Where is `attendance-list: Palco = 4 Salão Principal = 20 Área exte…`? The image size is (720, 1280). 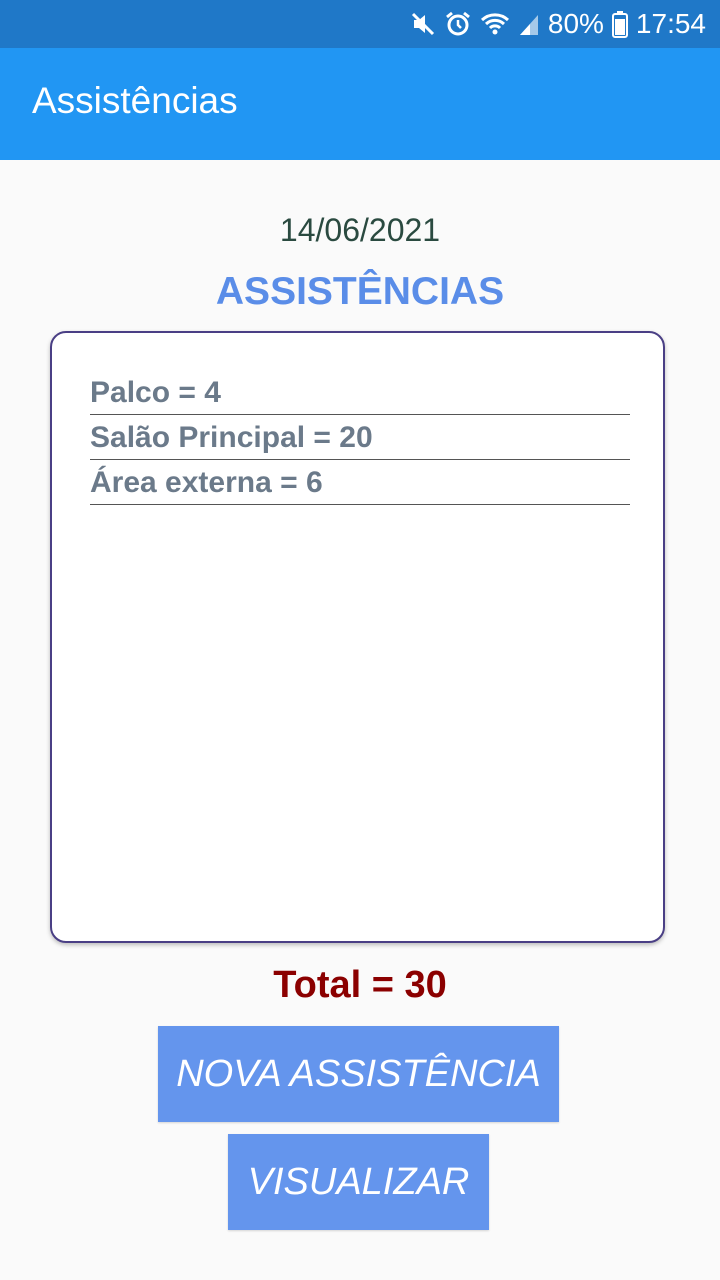
attendance-list: Palco = 4 Salão Principal = 20 Área exte… is located at coordinates (360, 438).